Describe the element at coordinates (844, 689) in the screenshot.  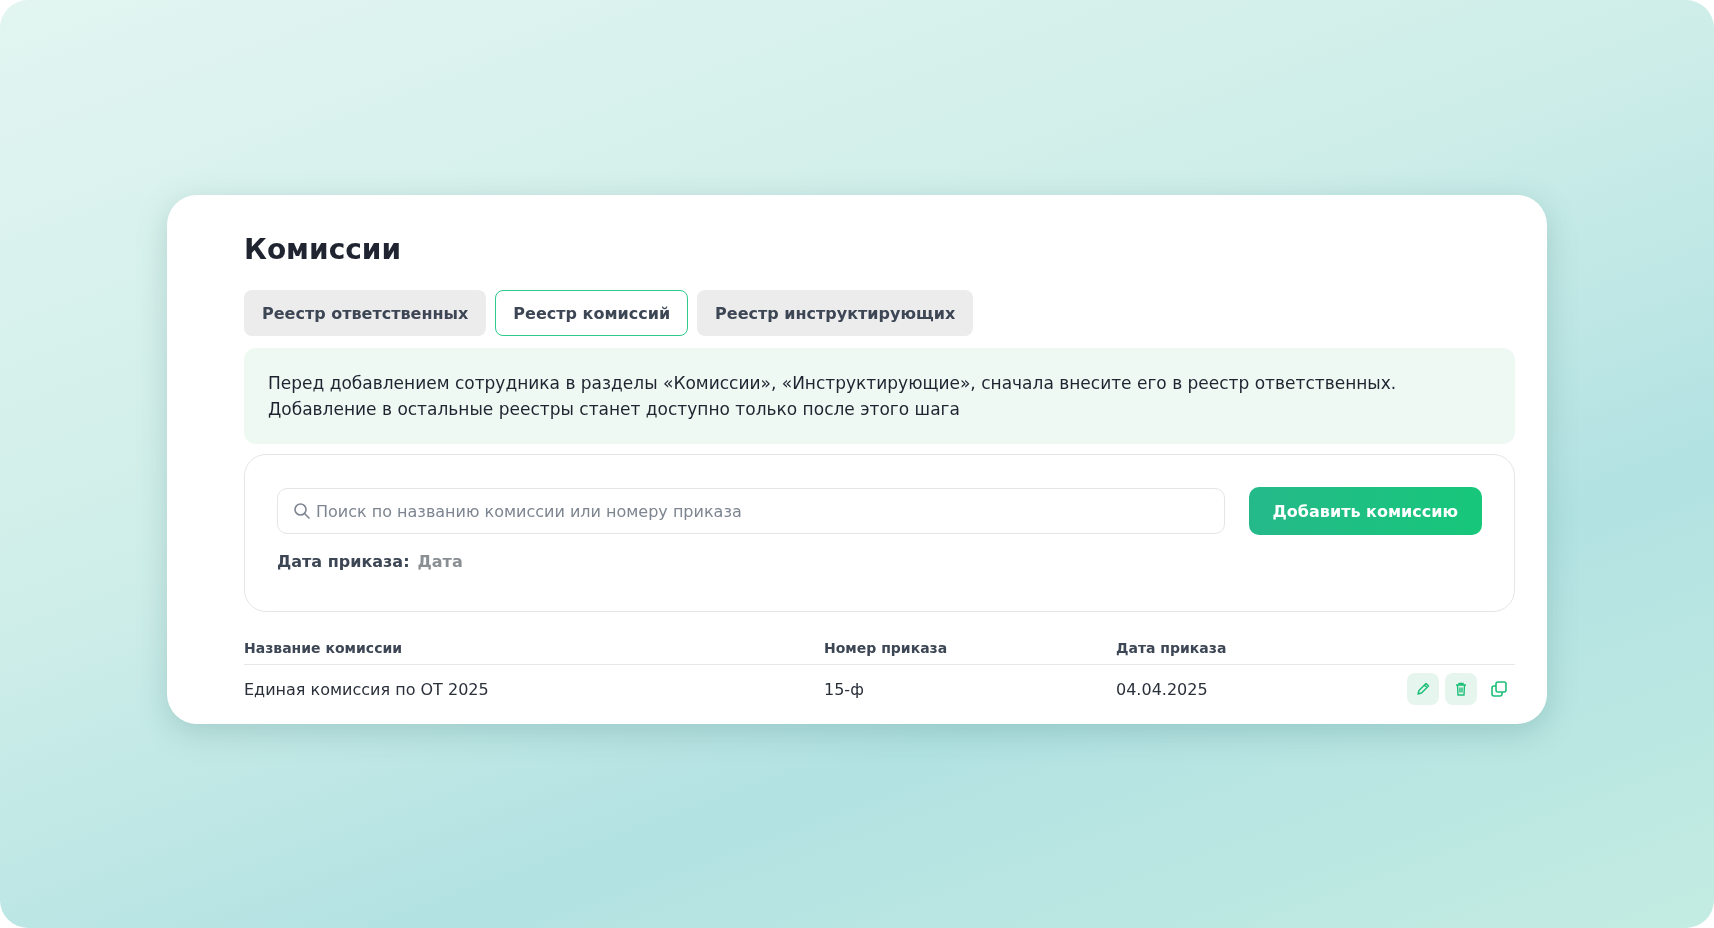
I see `table-cell: 15-ф` at that location.